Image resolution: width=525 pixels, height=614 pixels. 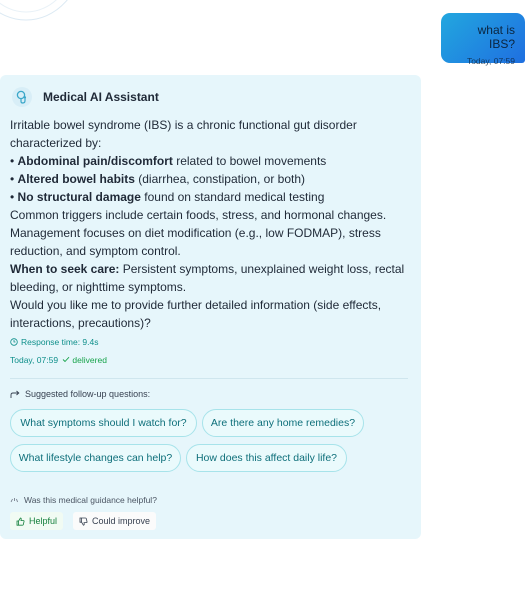 I want to click on delivered-status: delivered, so click(x=84, y=360).